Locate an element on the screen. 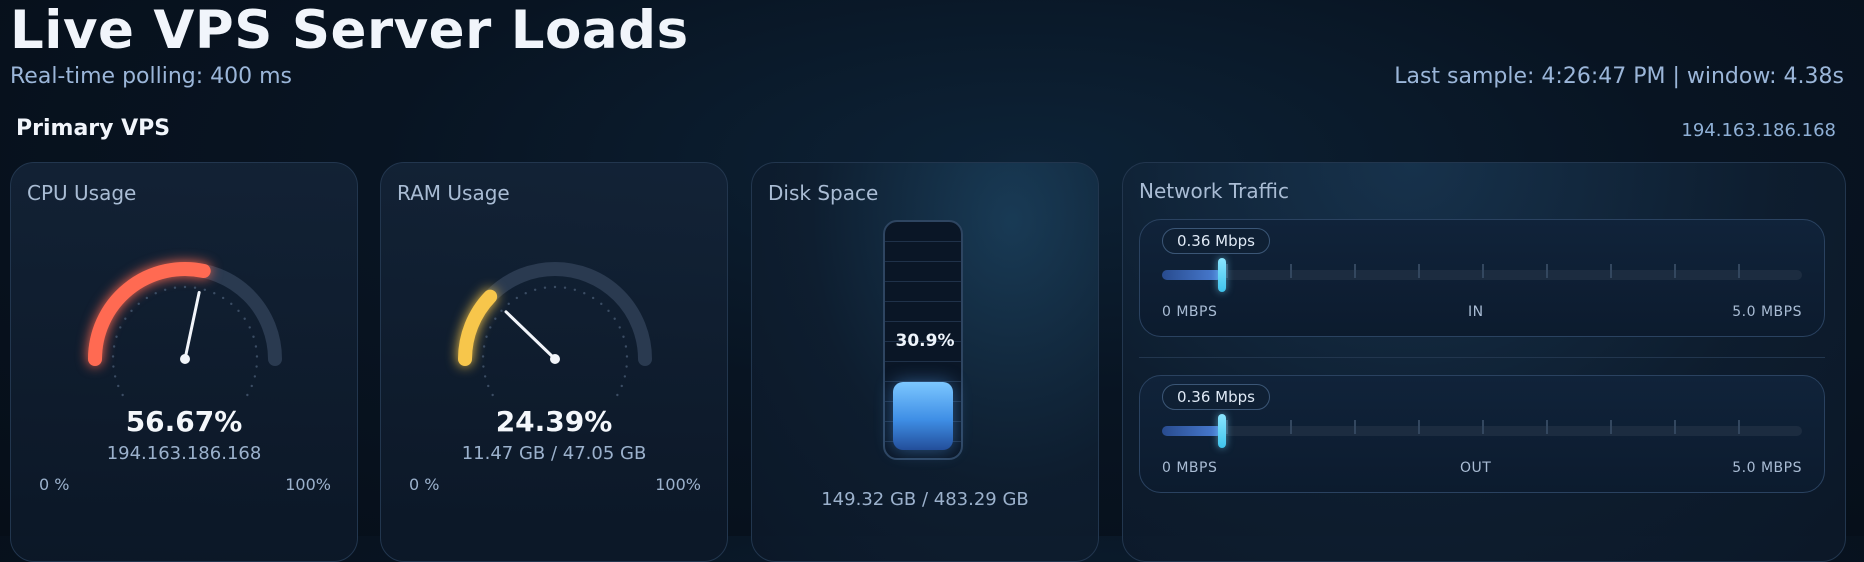 This screenshot has width=1864, height=562. cpu-value: 56.67% is located at coordinates (184, 421).